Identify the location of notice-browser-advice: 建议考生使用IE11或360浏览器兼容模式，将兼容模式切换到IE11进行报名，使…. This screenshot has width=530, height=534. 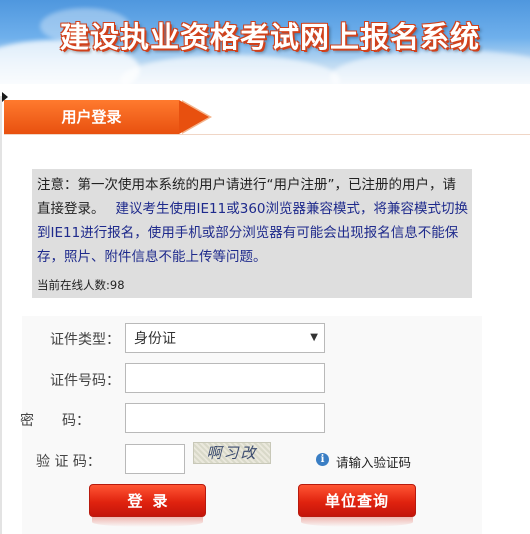
(253, 233).